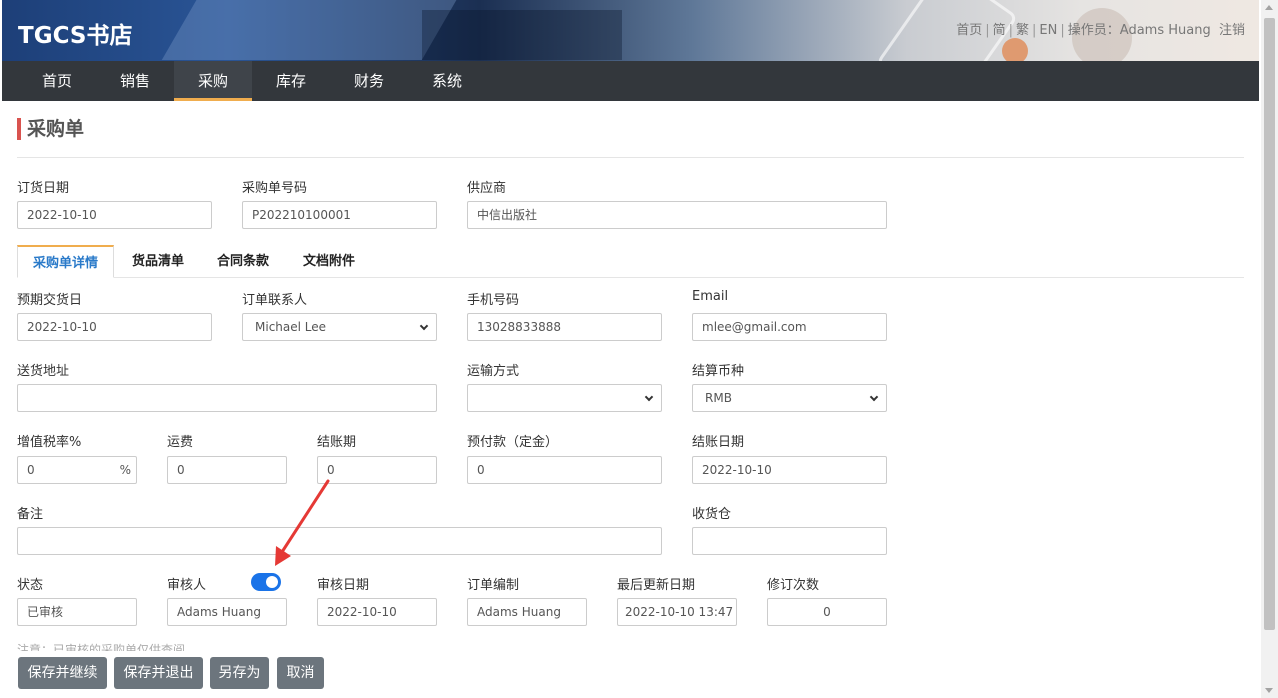 The image size is (1278, 698). I want to click on page-scrollbar, so click(1269, 349).